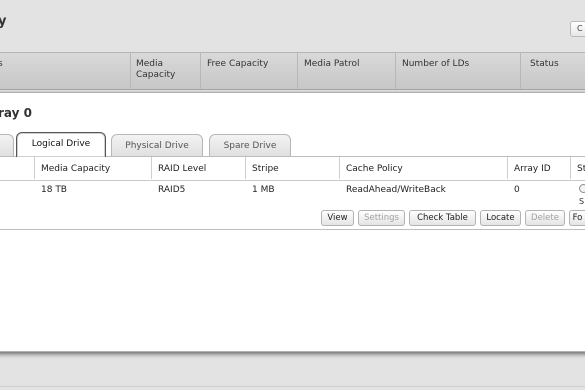 Image resolution: width=585 pixels, height=390 pixels. What do you see at coordinates (3, 21) in the screenshot?
I see `page-title: y` at bounding box center [3, 21].